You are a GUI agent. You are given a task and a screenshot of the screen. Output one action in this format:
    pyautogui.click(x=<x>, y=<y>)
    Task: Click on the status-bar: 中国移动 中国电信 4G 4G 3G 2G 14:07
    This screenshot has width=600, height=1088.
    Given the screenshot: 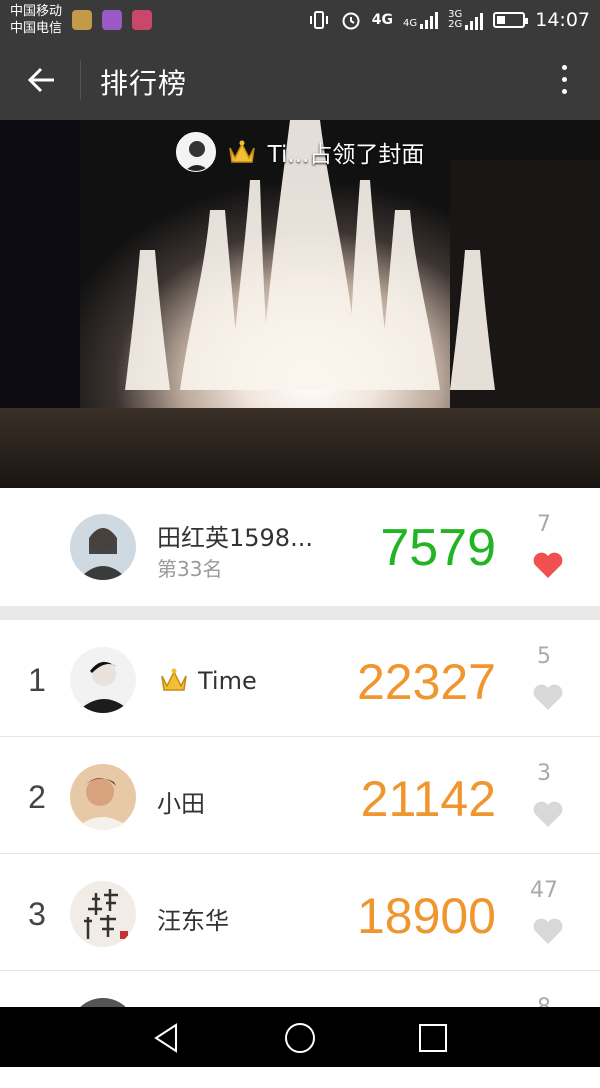 What is the action you would take?
    pyautogui.click(x=300, y=20)
    